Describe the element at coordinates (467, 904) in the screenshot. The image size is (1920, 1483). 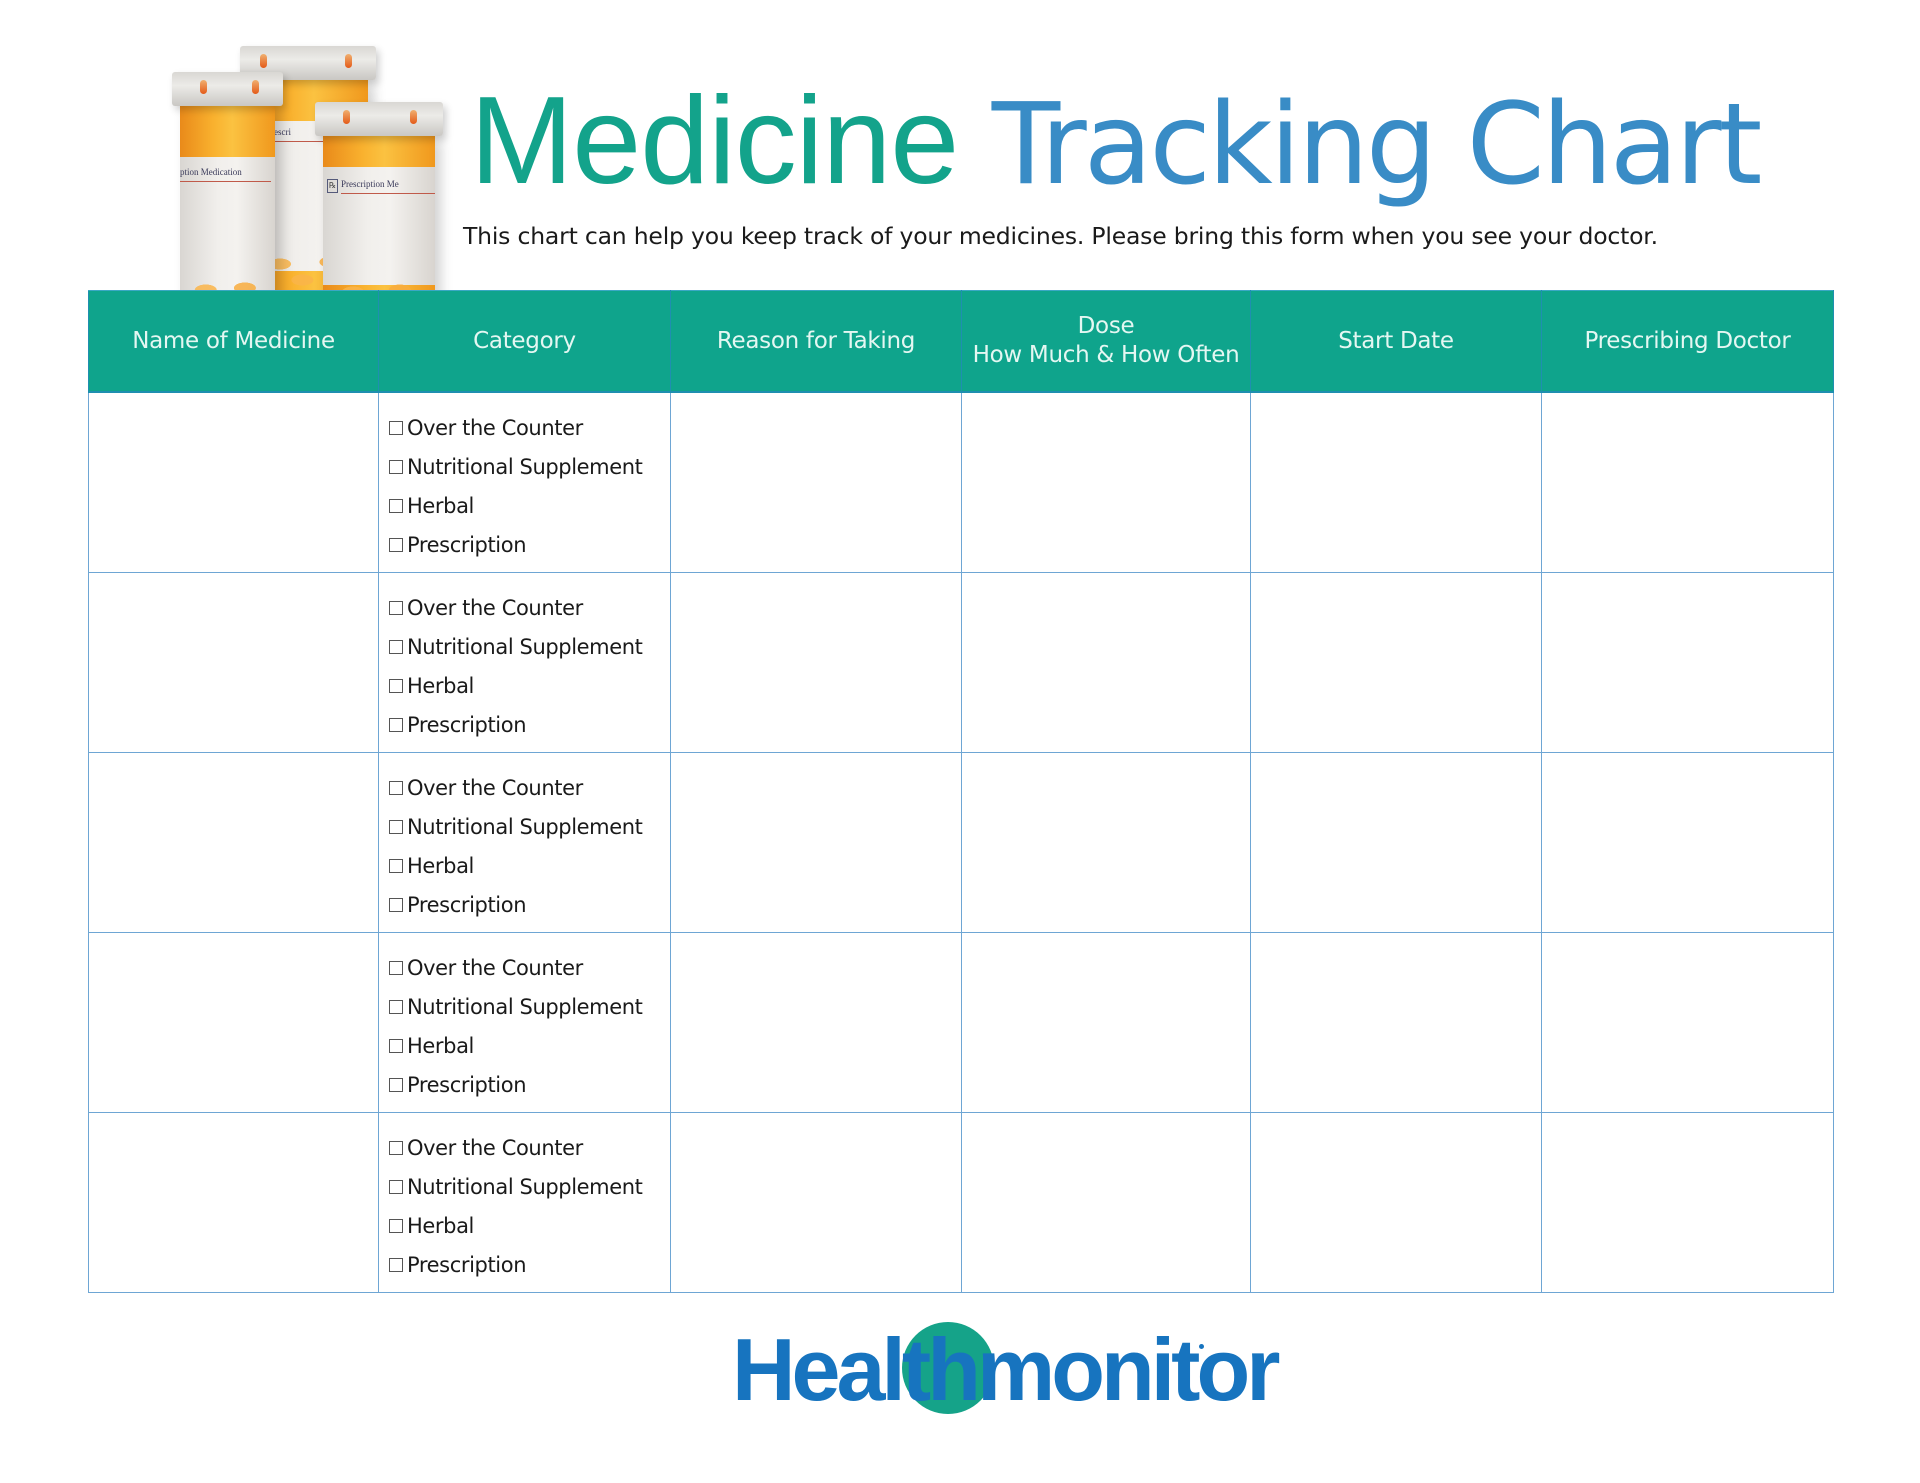
I see `category-option-label: Prescription` at that location.